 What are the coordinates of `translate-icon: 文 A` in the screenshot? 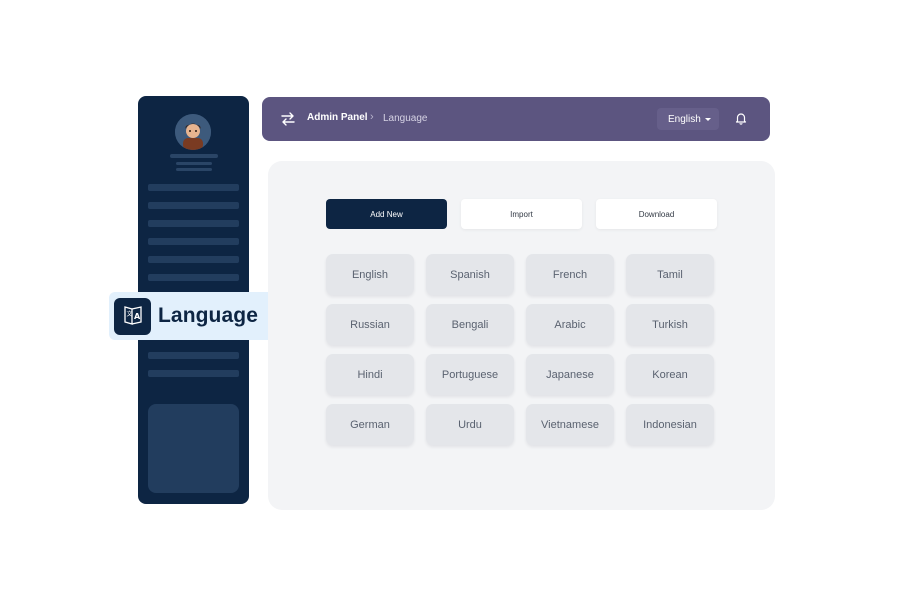 It's located at (132, 316).